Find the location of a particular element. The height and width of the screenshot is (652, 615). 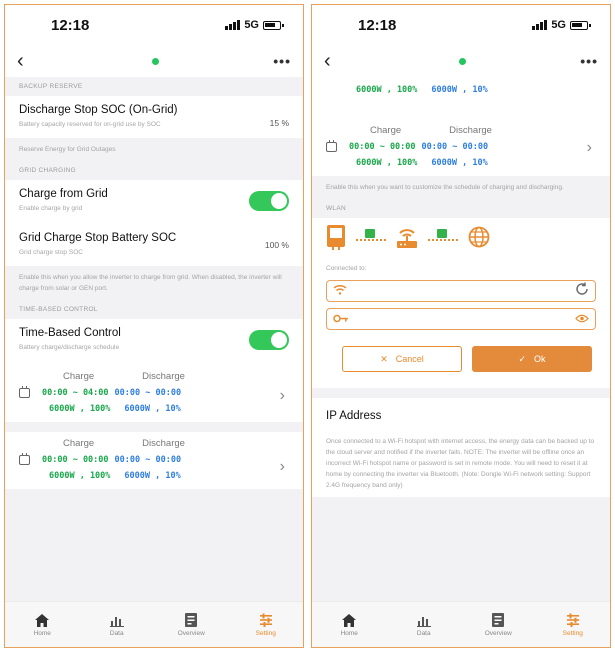

section-grid-charging: GRID CHARGING is located at coordinates (47, 170).